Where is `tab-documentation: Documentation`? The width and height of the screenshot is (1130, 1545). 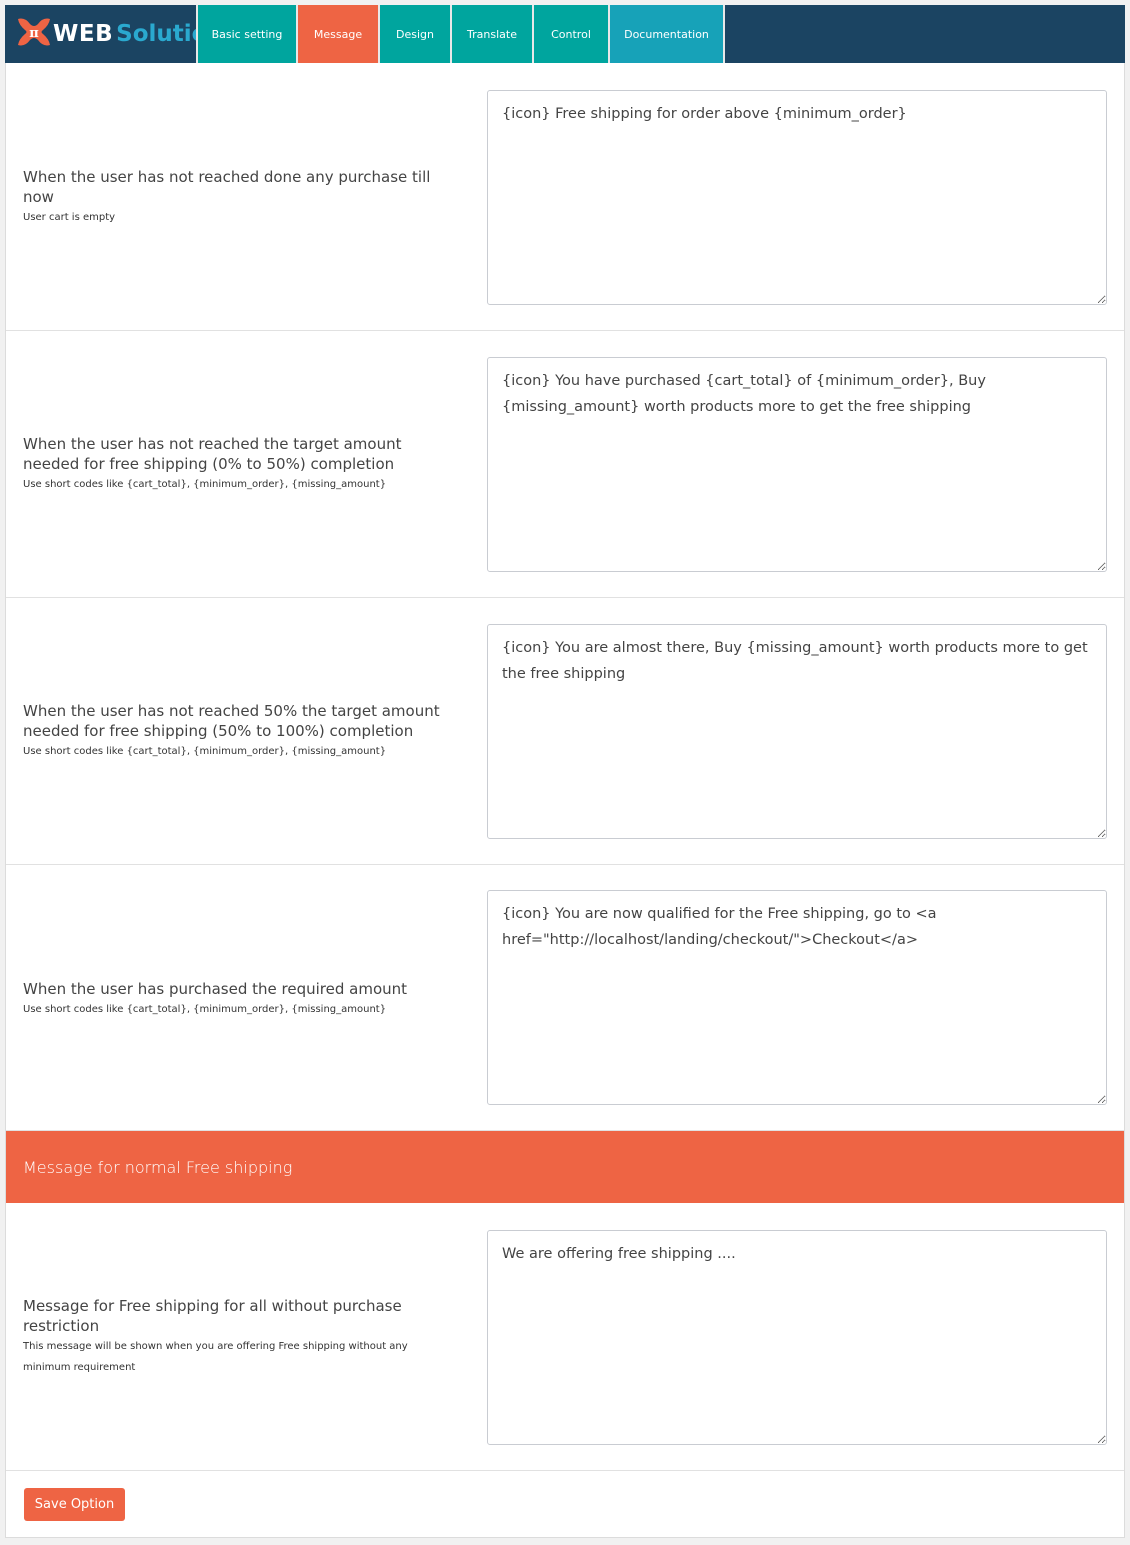
tab-documentation: Documentation is located at coordinates (666, 34).